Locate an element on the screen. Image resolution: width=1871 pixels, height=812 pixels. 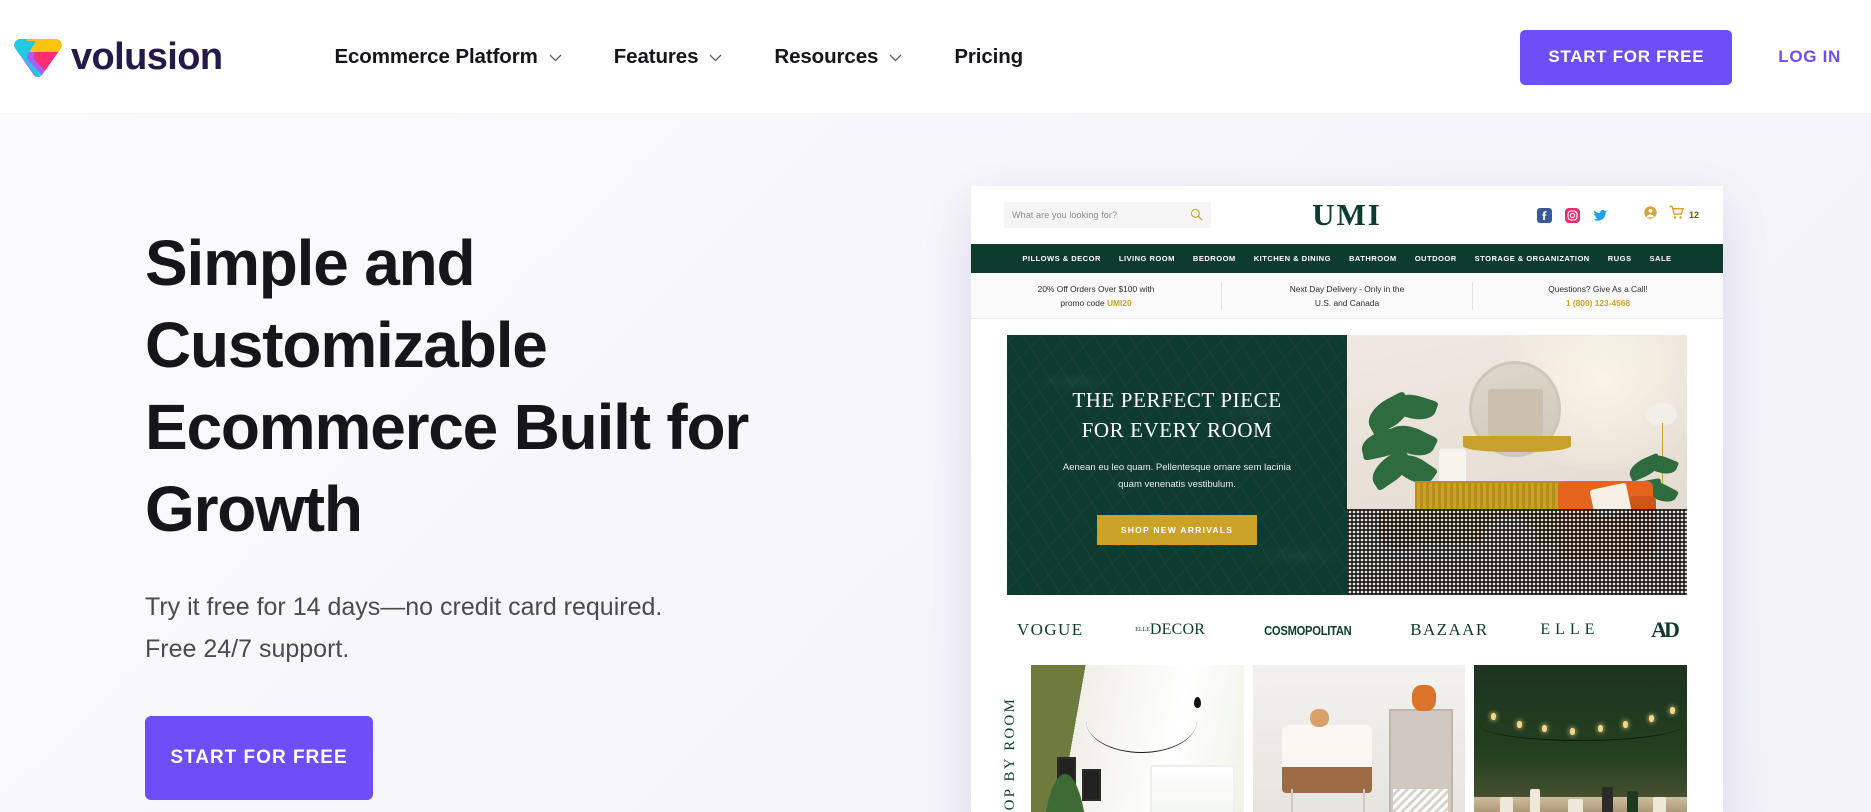
mockup-nav-pillows-decor: PILLOWS & DECOR is located at coordinates (1061, 258).